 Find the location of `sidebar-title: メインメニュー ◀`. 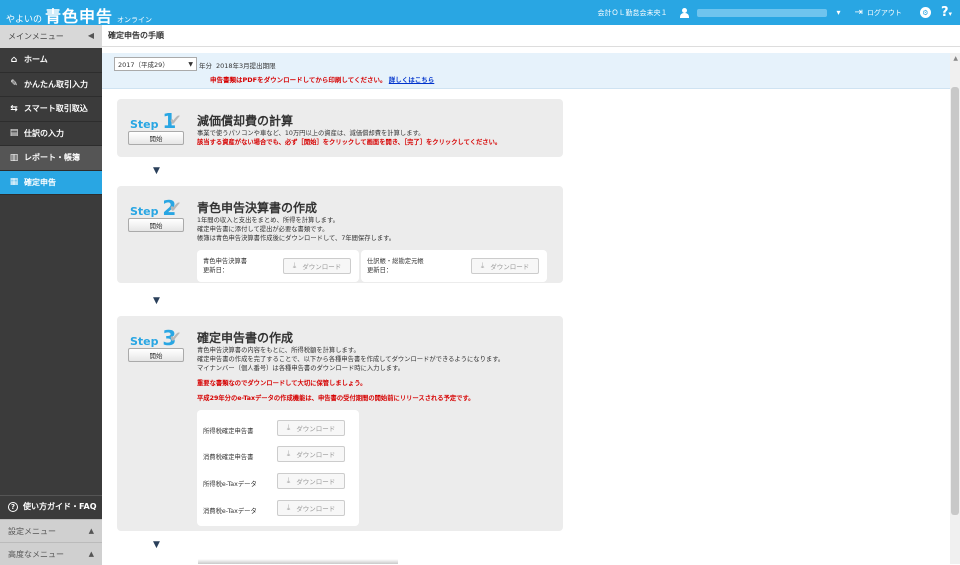

sidebar-title: メインメニュー ◀ is located at coordinates (51, 36).